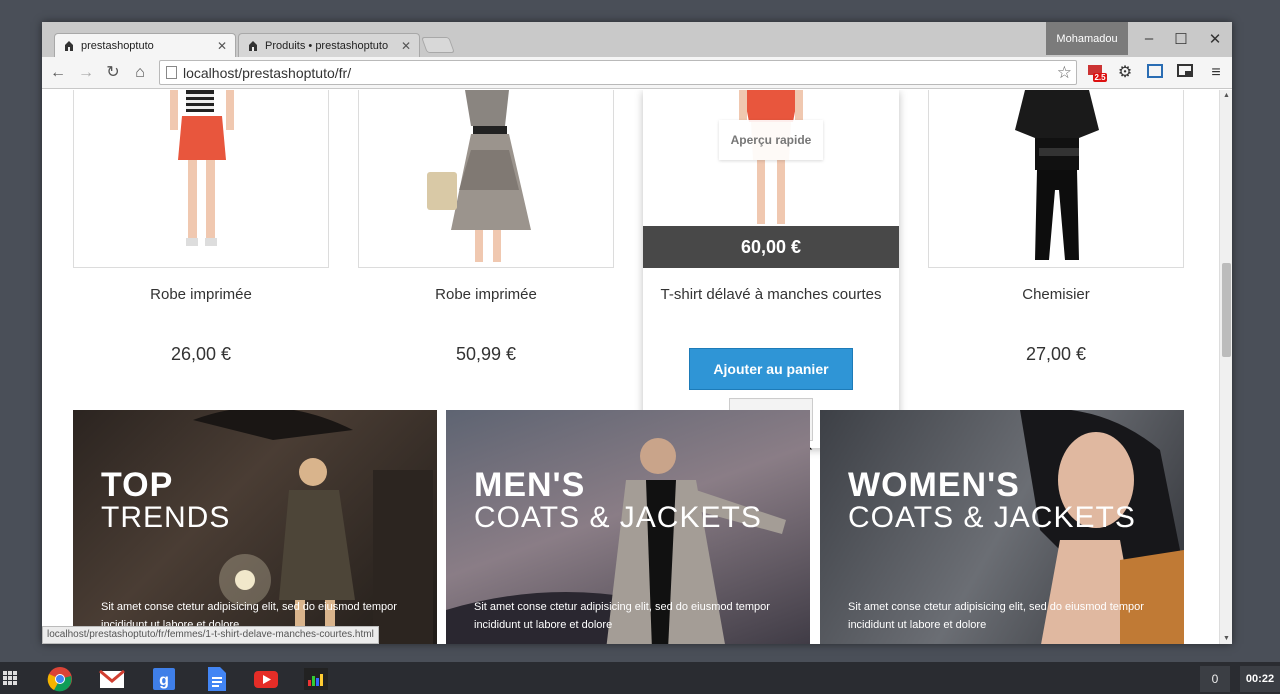  Describe the element at coordinates (1215, 39) in the screenshot. I see `close-window-icon: ✕` at that location.